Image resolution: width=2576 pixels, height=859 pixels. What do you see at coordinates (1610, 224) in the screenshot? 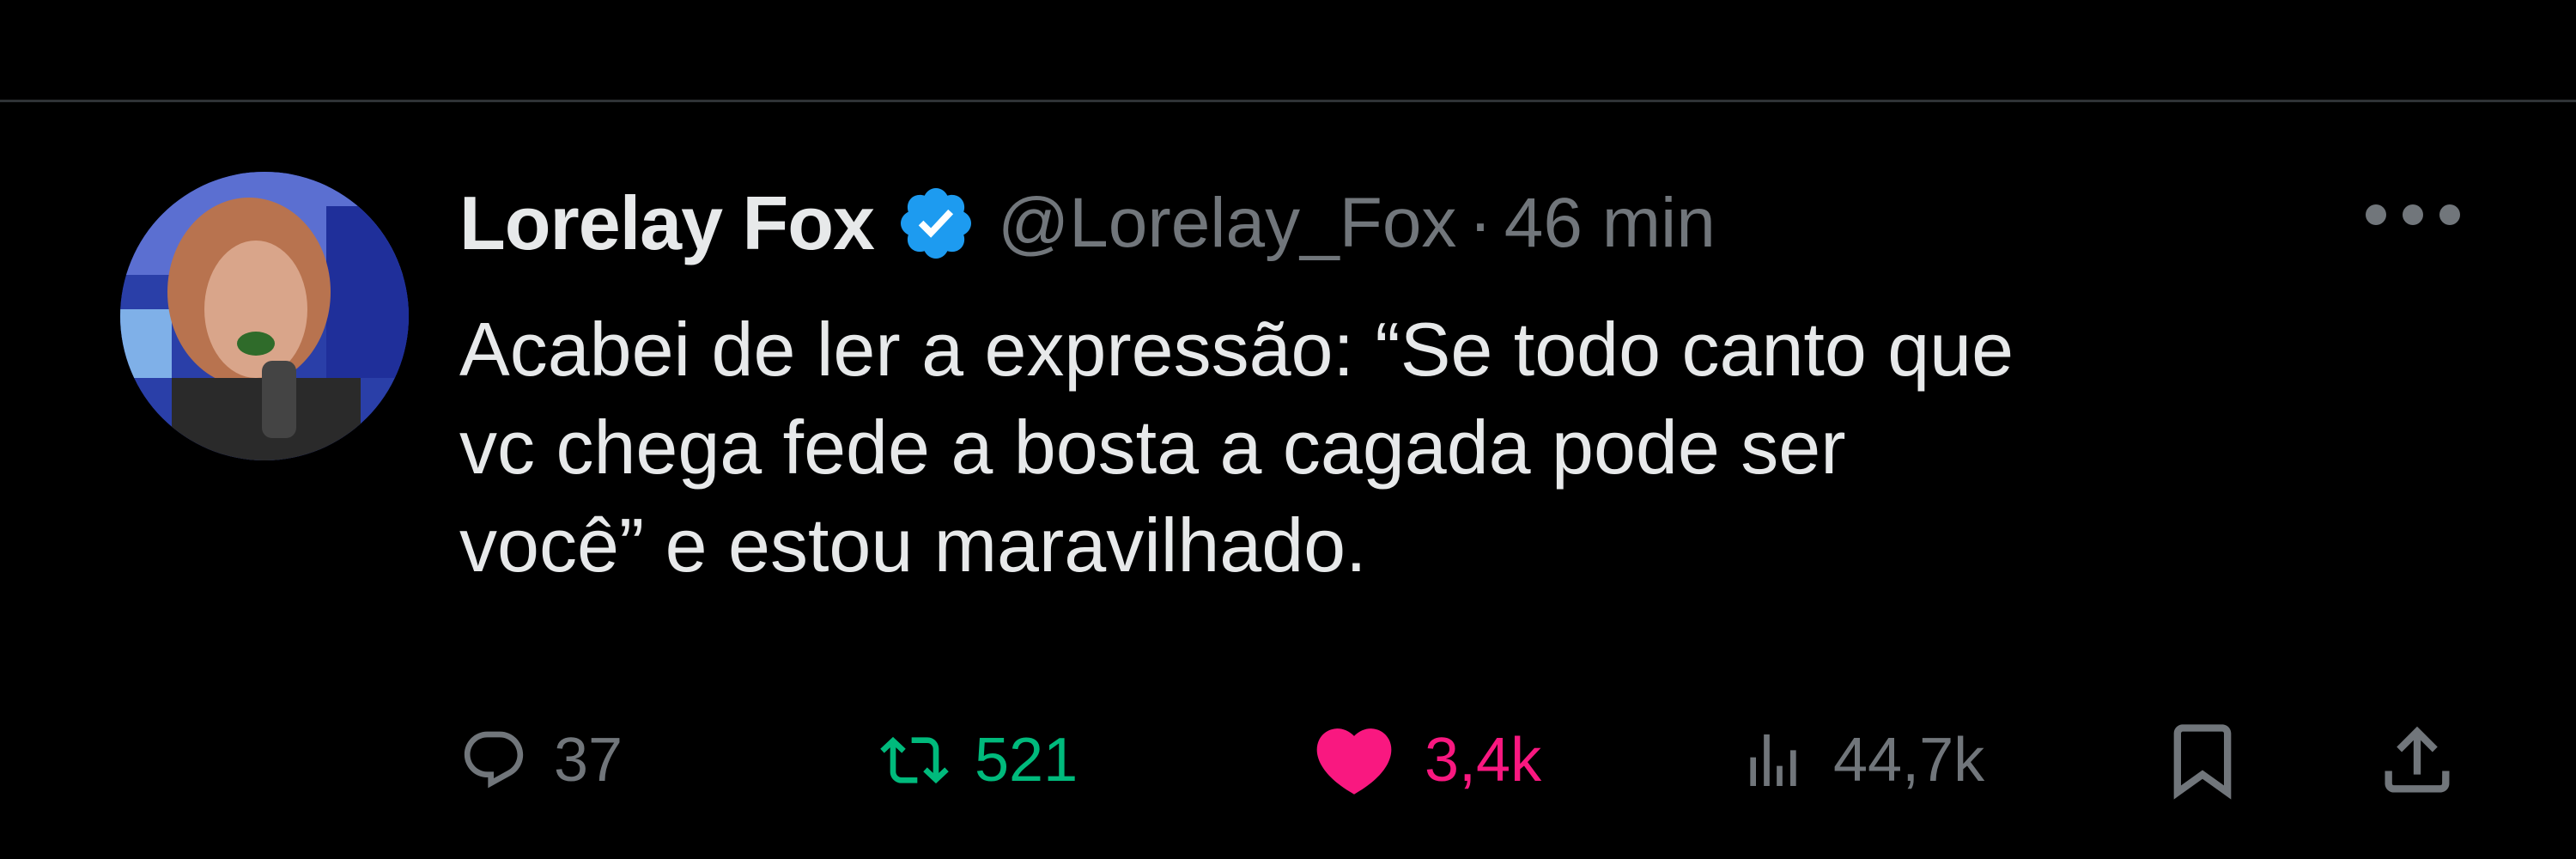
I see `timestamp: 46 min` at bounding box center [1610, 224].